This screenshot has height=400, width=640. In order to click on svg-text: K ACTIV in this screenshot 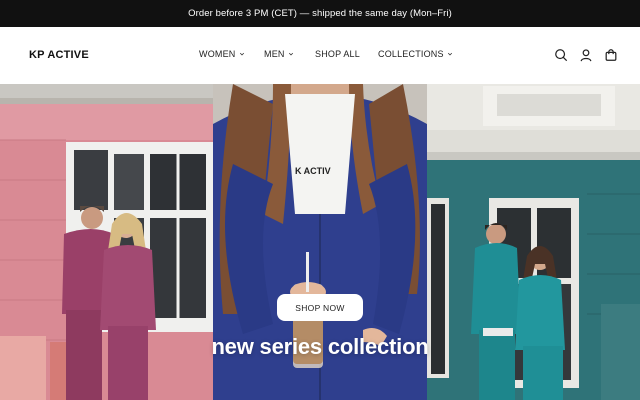, I will do `click(313, 171)`.